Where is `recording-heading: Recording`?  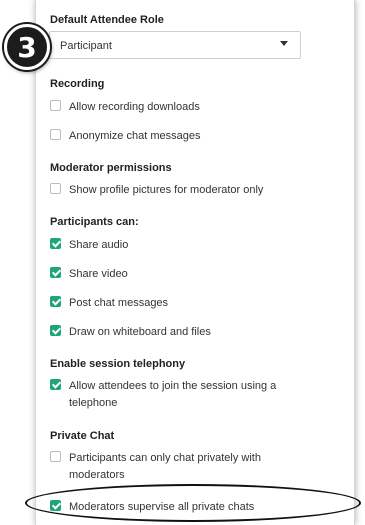
recording-heading: Recording is located at coordinates (77, 84).